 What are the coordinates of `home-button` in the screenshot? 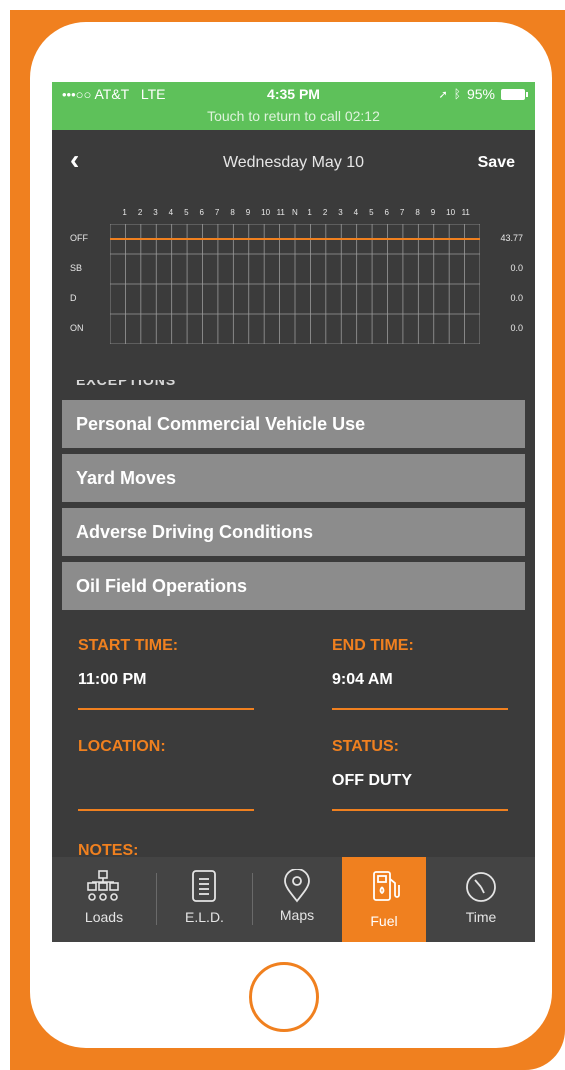 It's located at (284, 997).